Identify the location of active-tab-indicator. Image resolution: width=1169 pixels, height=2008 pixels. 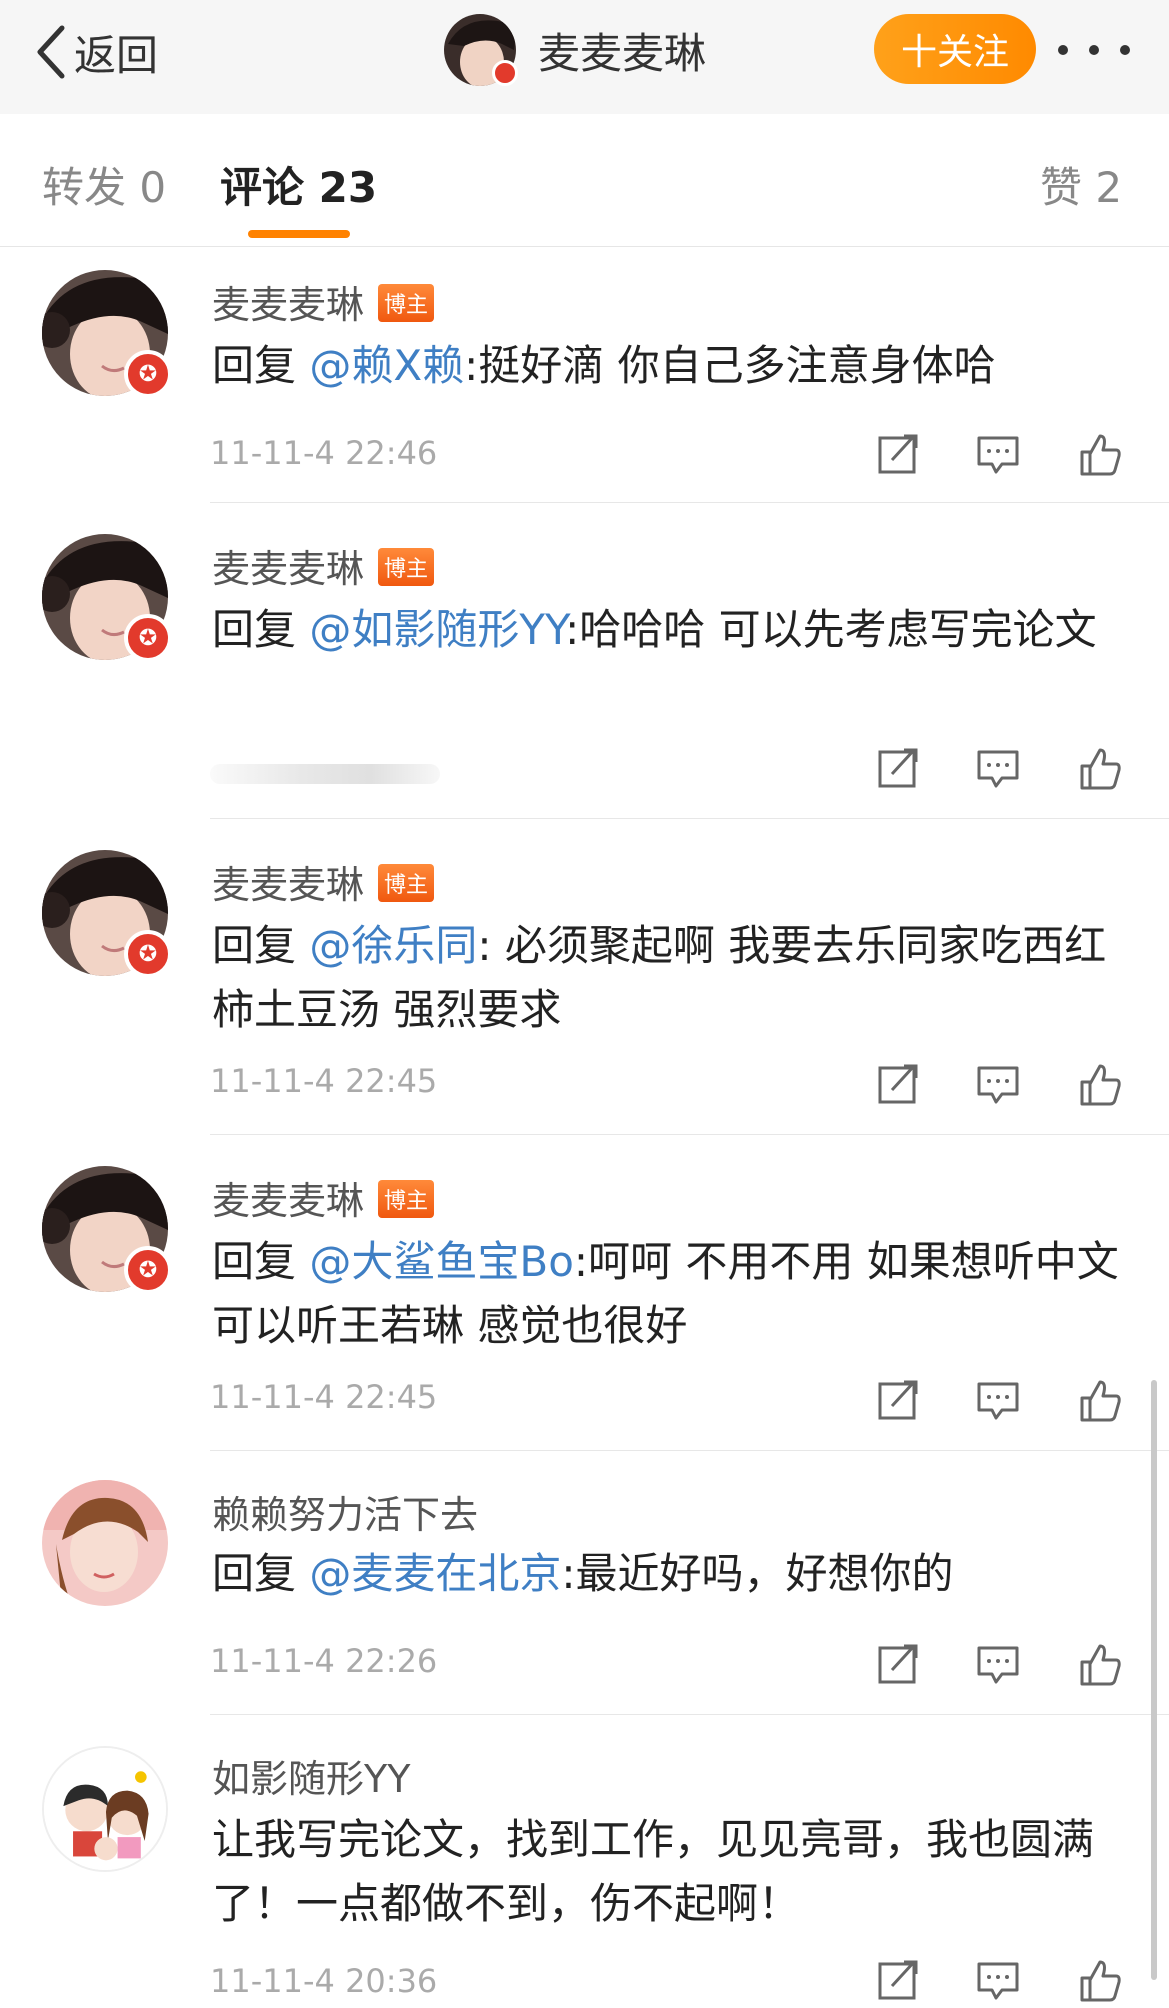
(299, 234).